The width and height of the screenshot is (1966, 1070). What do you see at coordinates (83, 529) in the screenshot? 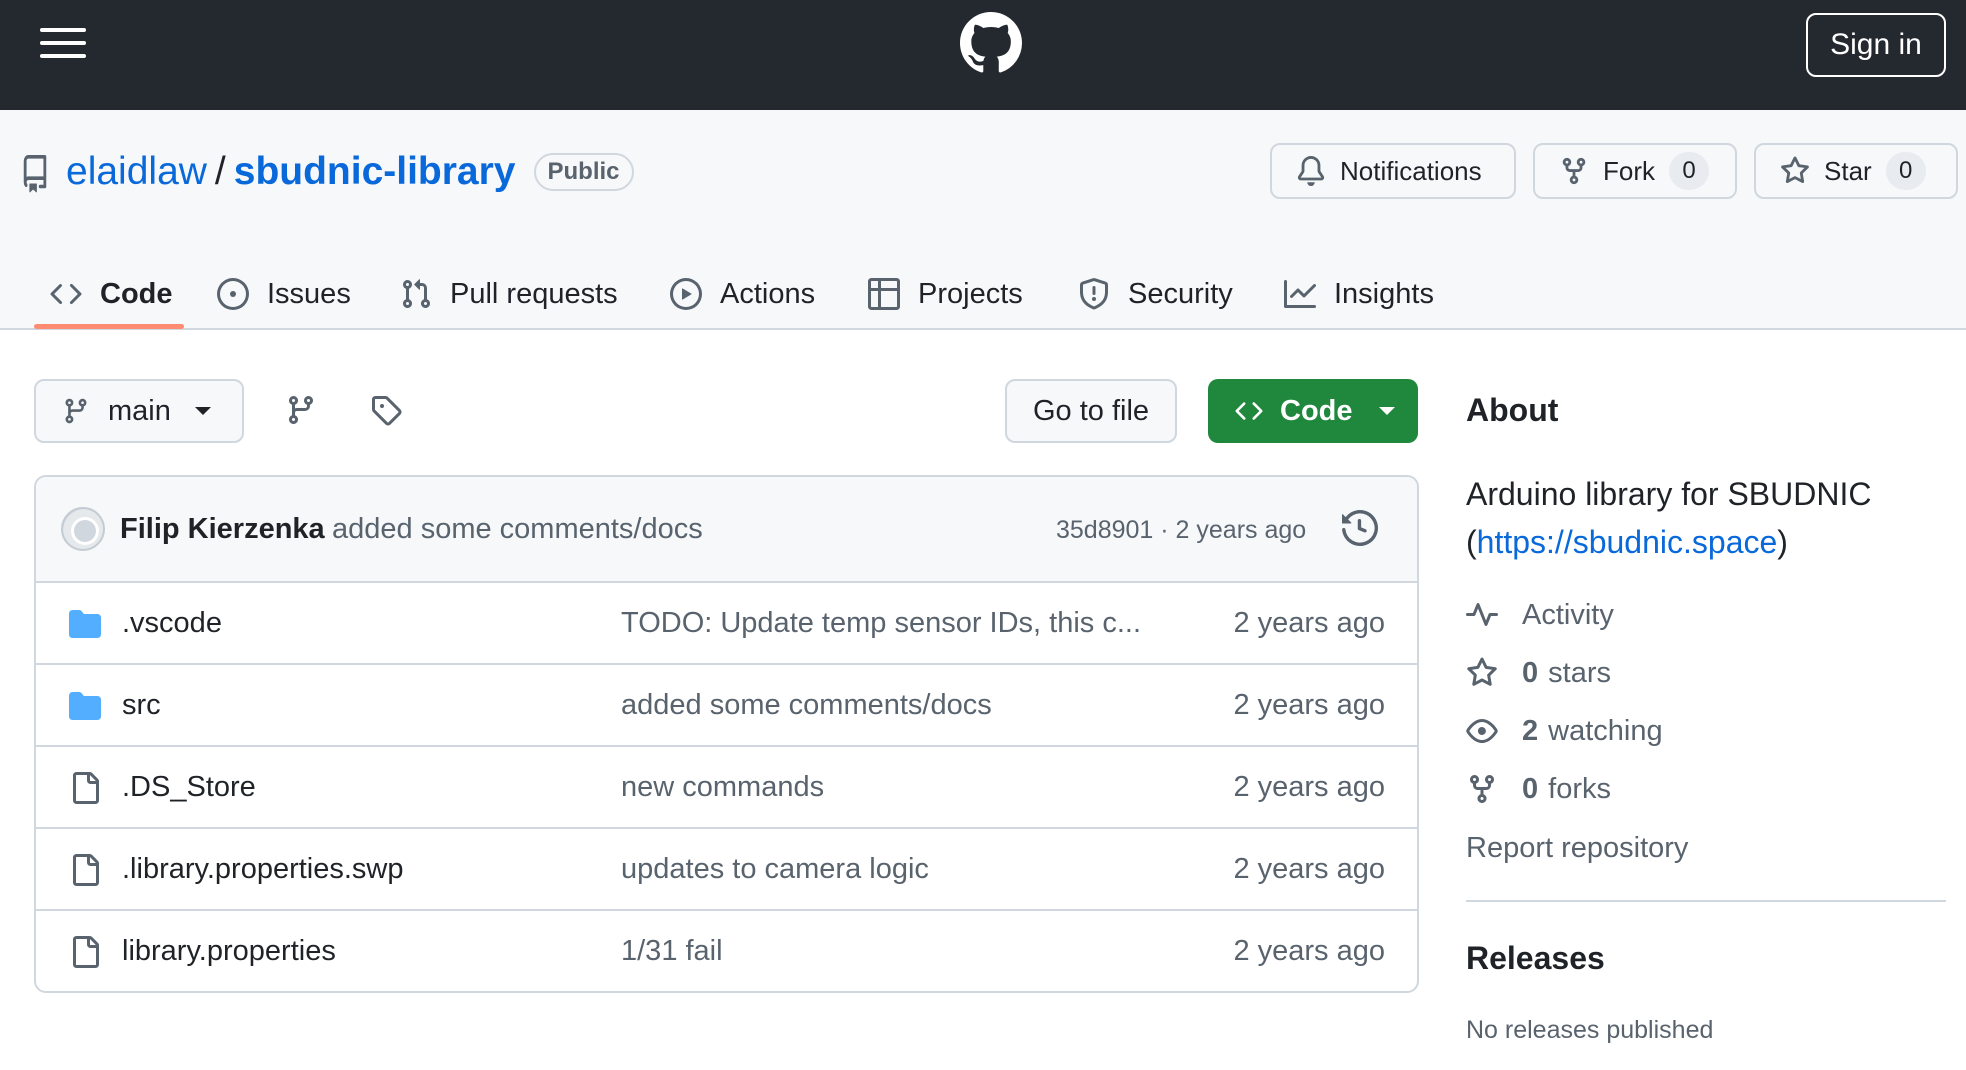
I see `avatar` at bounding box center [83, 529].